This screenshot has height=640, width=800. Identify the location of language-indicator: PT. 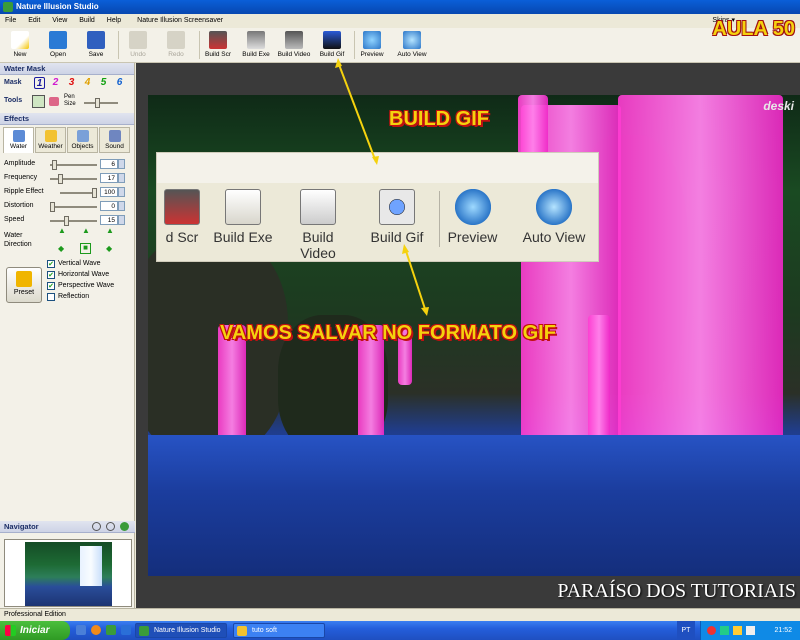
(686, 630).